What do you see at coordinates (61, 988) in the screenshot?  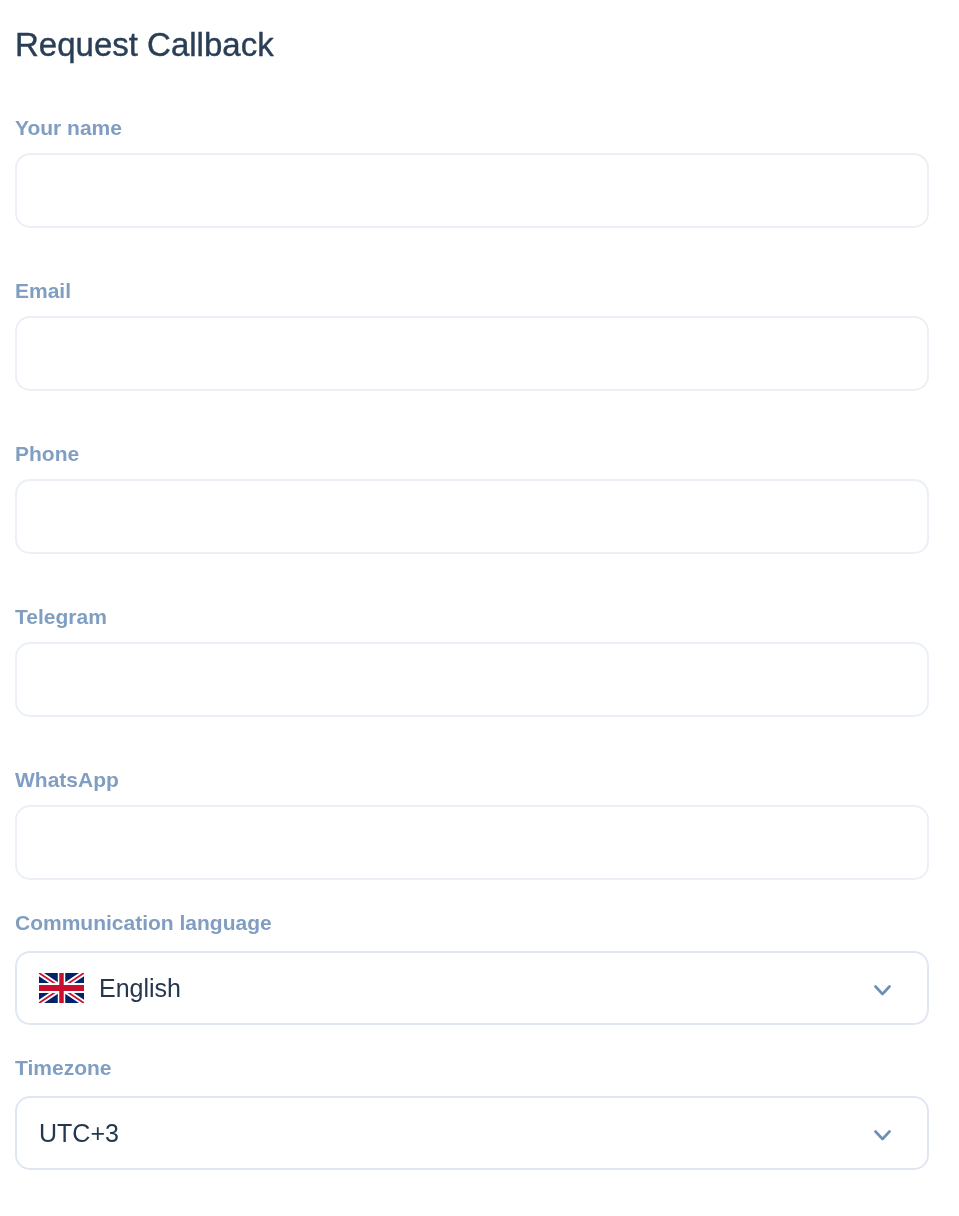 I see `flag-icon` at bounding box center [61, 988].